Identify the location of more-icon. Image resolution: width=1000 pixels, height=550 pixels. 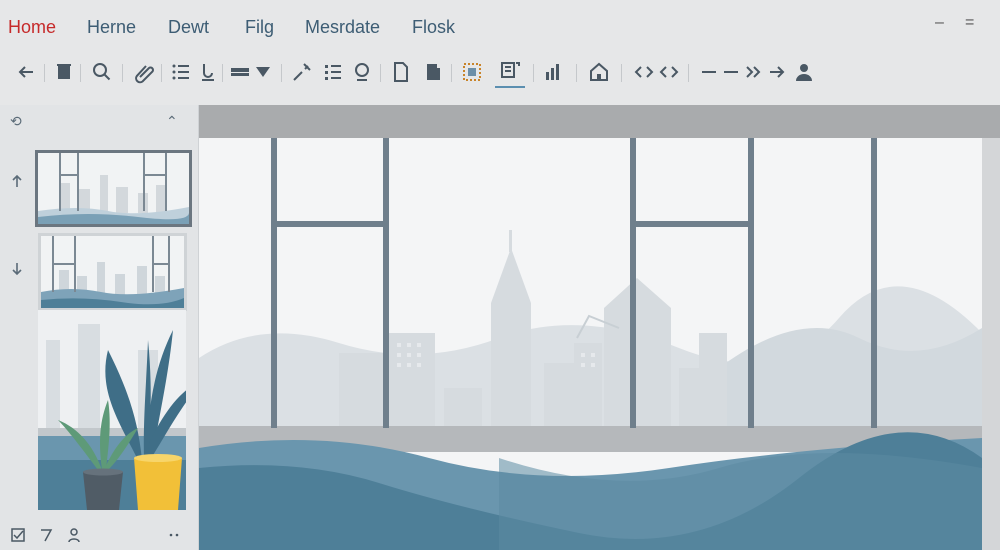
(174, 536).